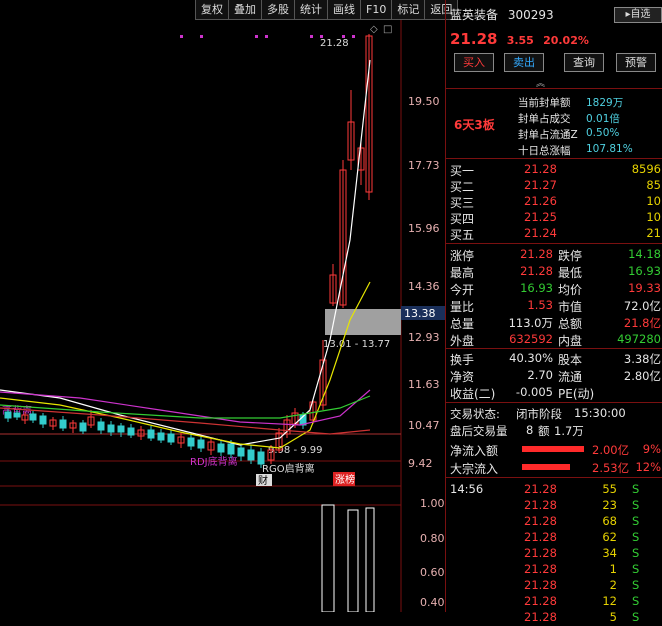 Image resolution: width=662 pixels, height=626 pixels. What do you see at coordinates (638, 15) in the screenshot?
I see `zixuan-button: ▸自选` at bounding box center [638, 15].